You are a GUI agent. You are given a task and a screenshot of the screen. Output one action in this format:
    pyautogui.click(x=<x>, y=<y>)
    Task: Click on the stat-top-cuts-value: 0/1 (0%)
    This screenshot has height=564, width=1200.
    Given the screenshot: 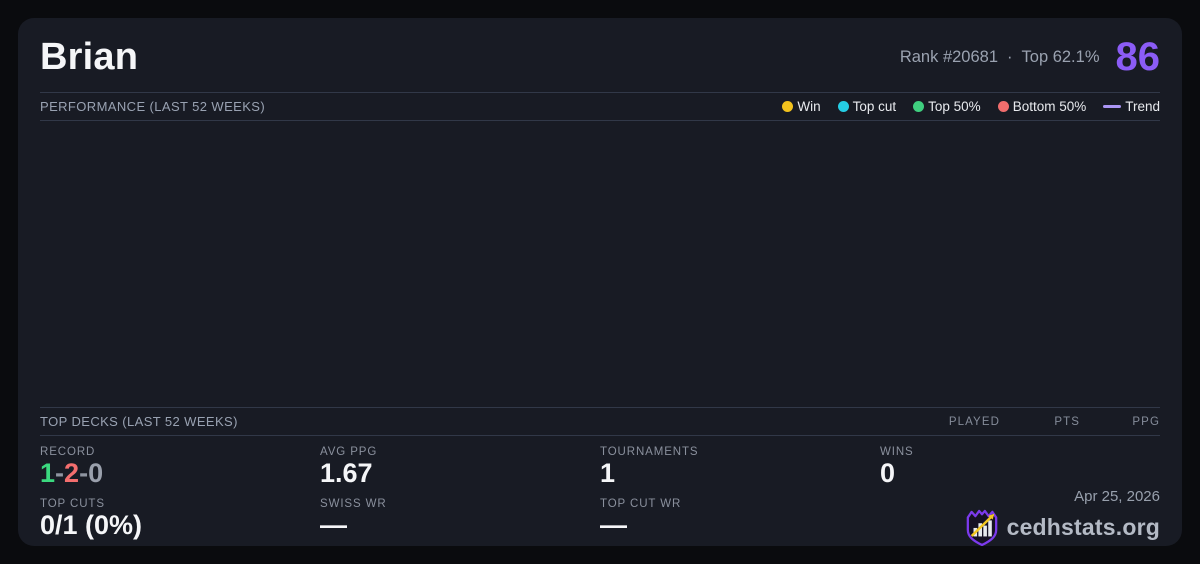 What is the action you would take?
    pyautogui.click(x=91, y=525)
    